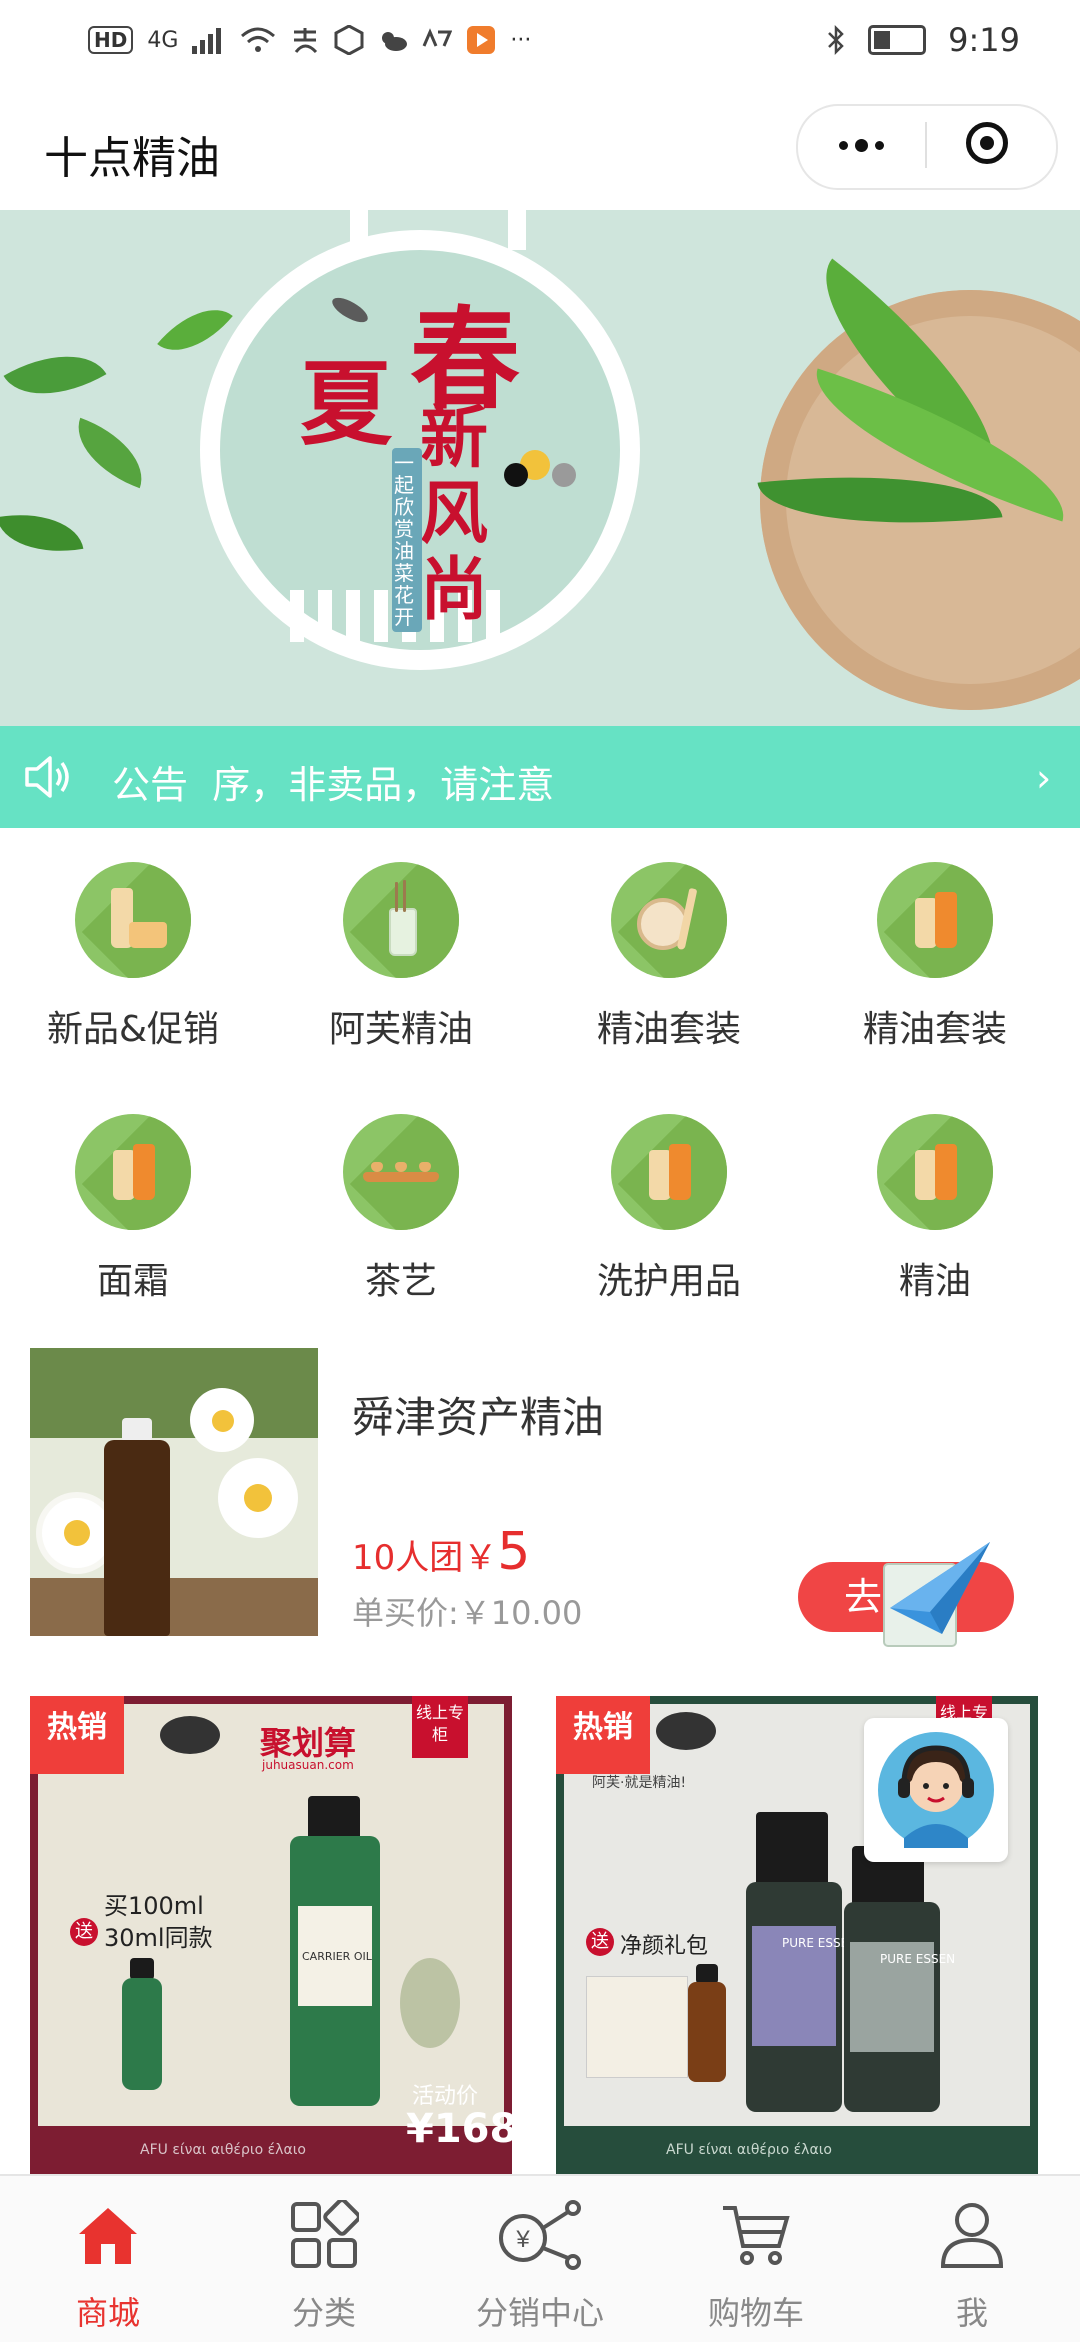  What do you see at coordinates (132, 158) in the screenshot?
I see `page-title: 十点精油` at bounding box center [132, 158].